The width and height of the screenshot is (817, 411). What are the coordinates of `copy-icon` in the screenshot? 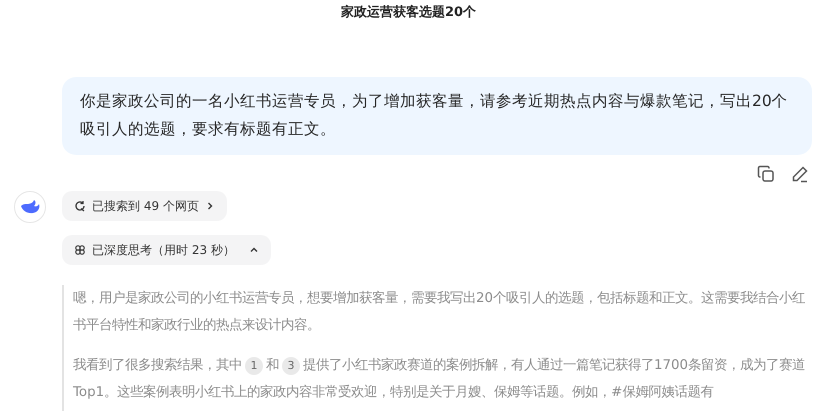 It's located at (766, 174).